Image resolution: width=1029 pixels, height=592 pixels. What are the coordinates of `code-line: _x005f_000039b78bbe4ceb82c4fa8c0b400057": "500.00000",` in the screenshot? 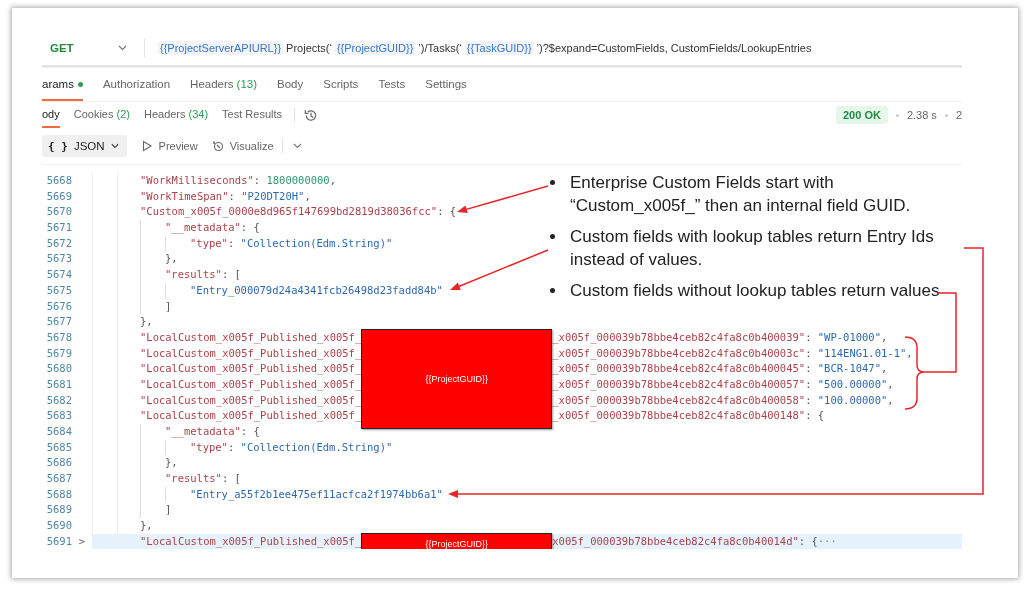 It's located at (723, 384).